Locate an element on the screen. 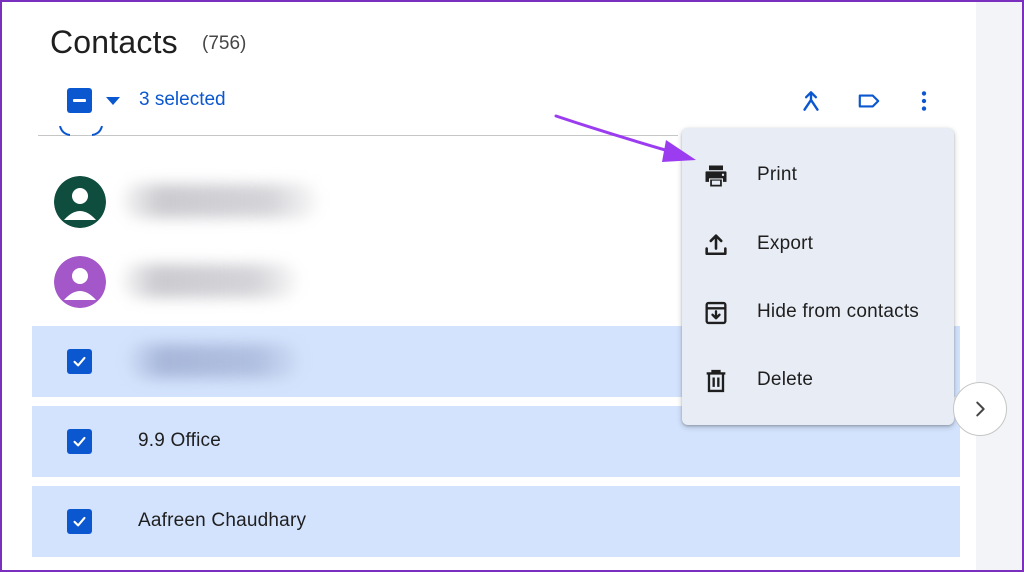  menu-item-label: Export is located at coordinates (785, 243).